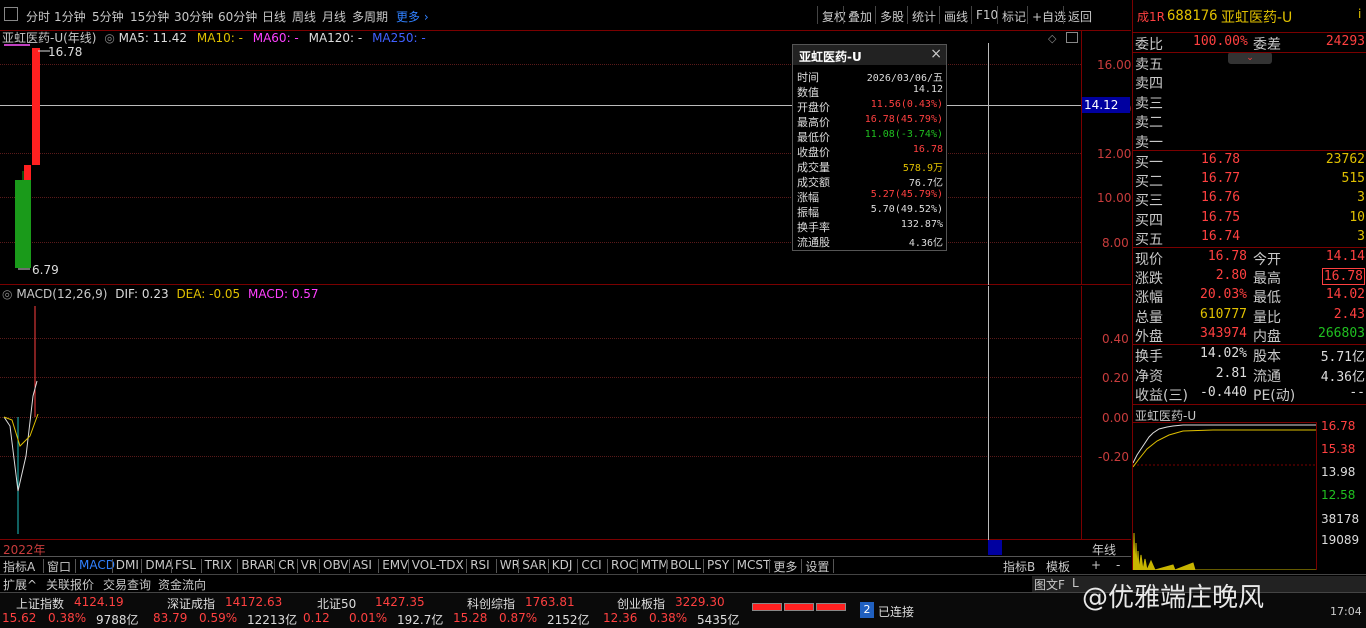 This screenshot has width=1366, height=628. Describe the element at coordinates (875, 15) in the screenshot. I see `toolbar-separator` at that location.